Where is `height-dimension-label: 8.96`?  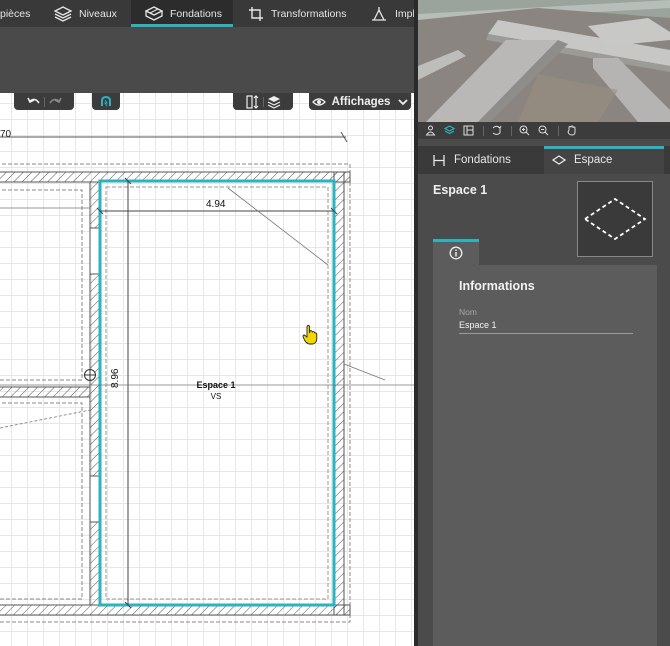 height-dimension-label: 8.96 is located at coordinates (115, 378).